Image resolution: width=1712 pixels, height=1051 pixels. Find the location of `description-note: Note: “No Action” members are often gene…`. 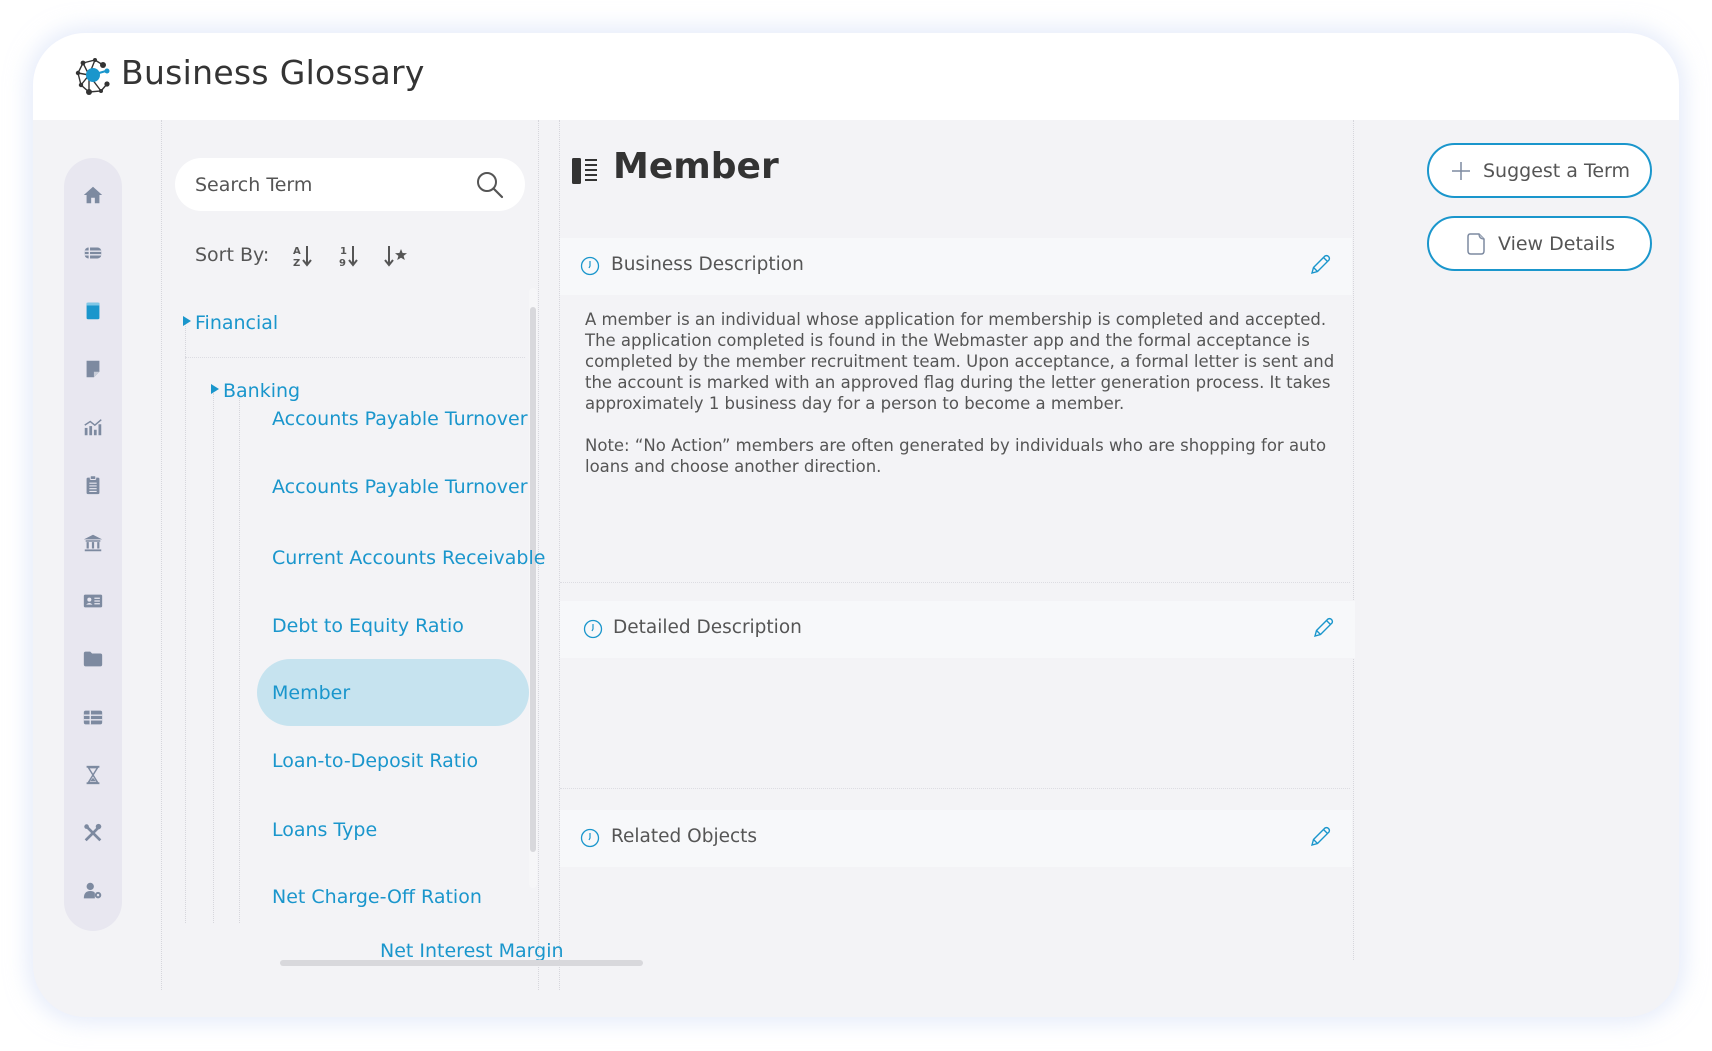

description-note: Note: “No Action” members are often gene… is located at coordinates (956, 456).